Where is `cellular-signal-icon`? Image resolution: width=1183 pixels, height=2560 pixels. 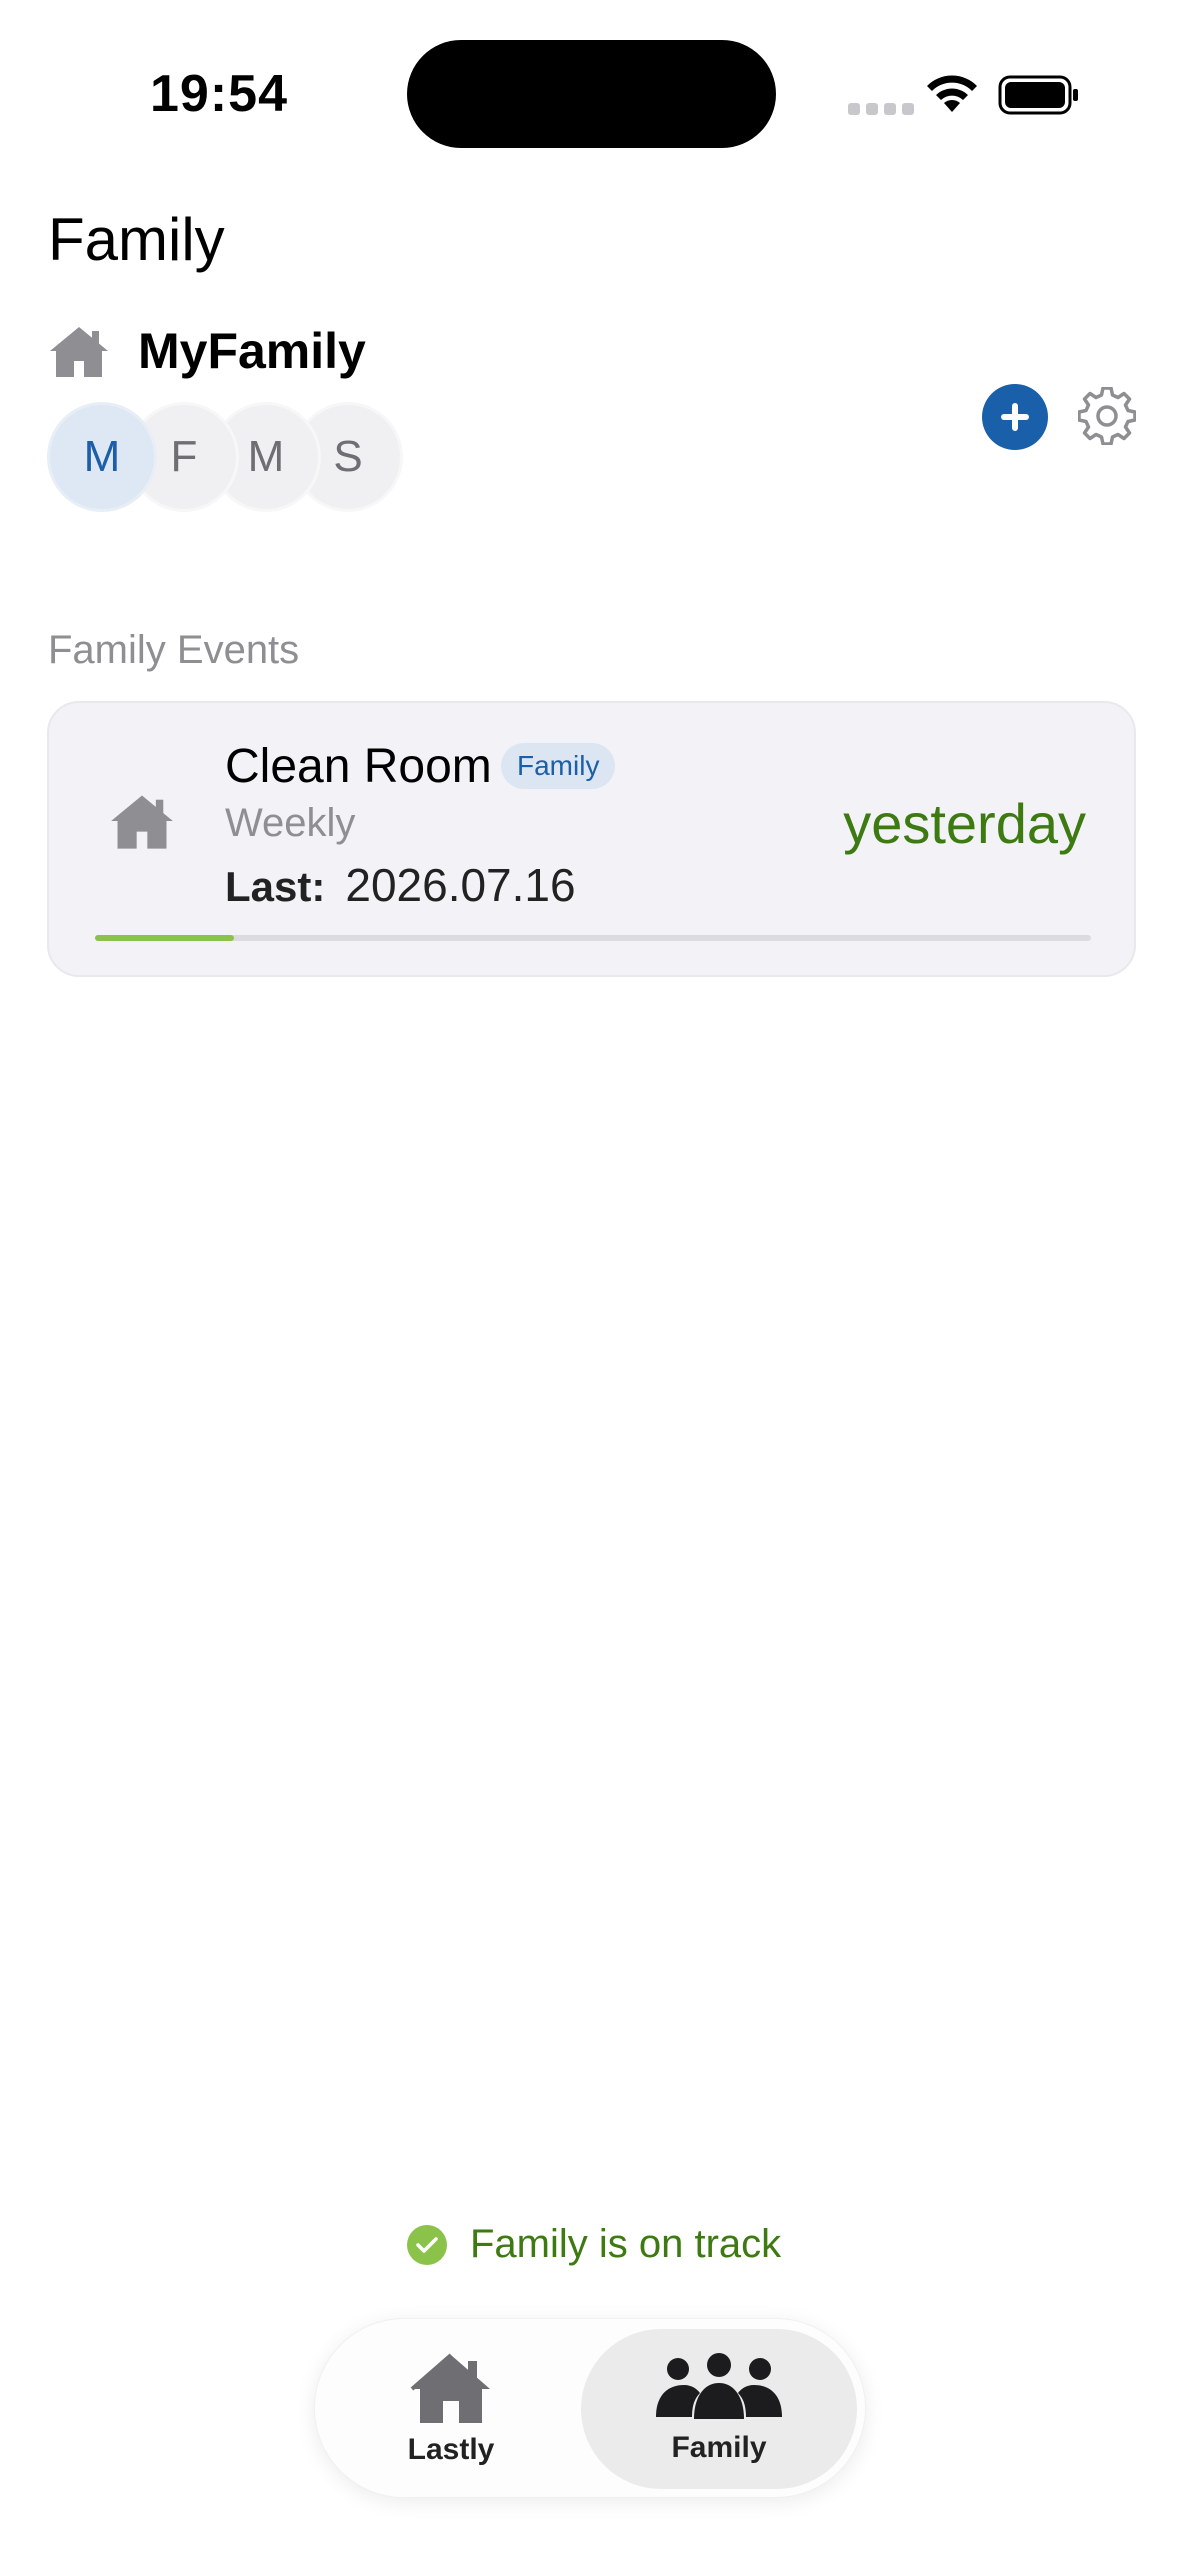 cellular-signal-icon is located at coordinates (881, 109).